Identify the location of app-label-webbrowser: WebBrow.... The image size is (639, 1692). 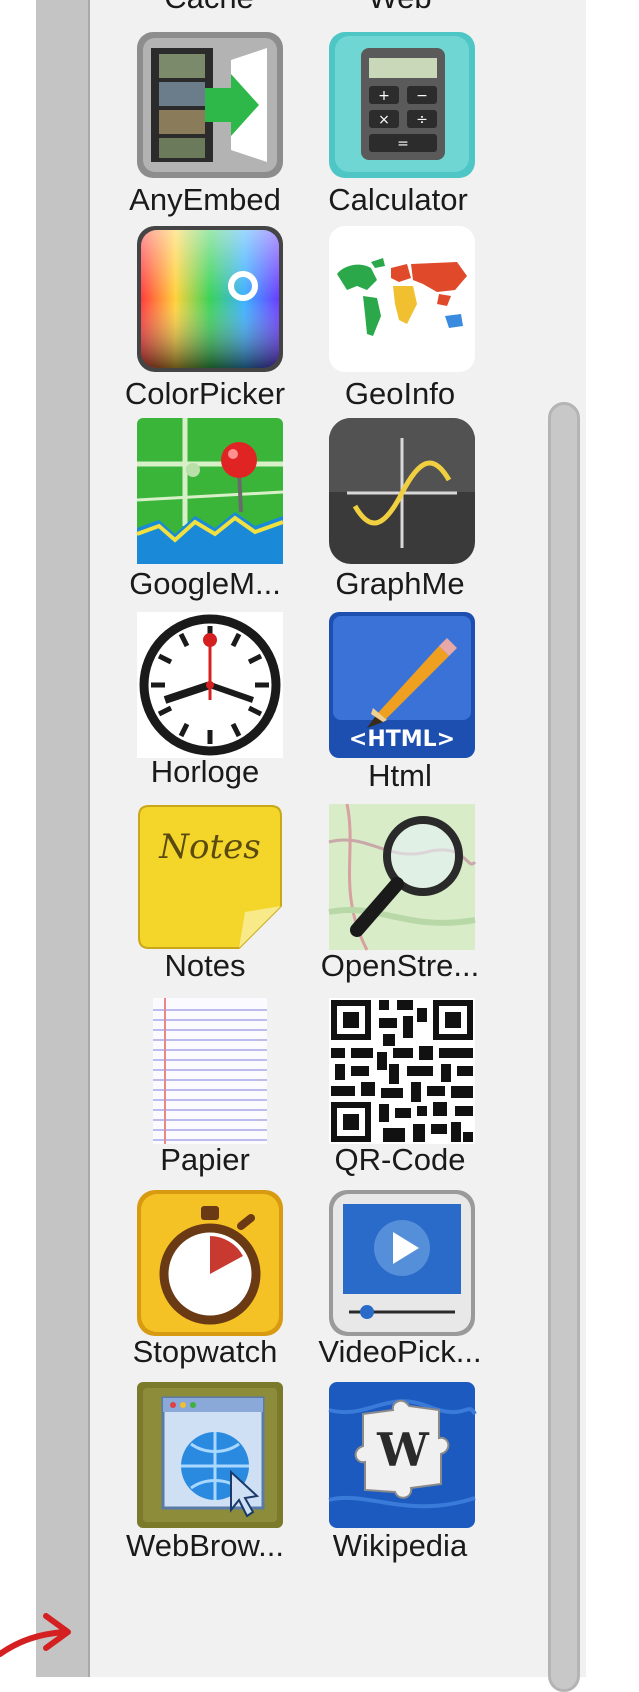
(205, 1546).